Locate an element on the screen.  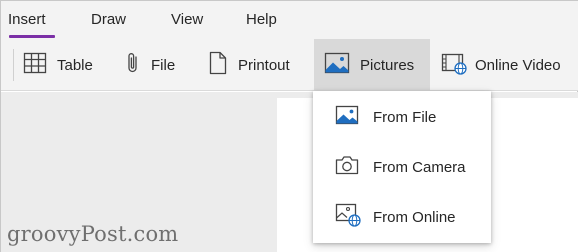
from-online-menu-item: From Online is located at coordinates (402, 217).